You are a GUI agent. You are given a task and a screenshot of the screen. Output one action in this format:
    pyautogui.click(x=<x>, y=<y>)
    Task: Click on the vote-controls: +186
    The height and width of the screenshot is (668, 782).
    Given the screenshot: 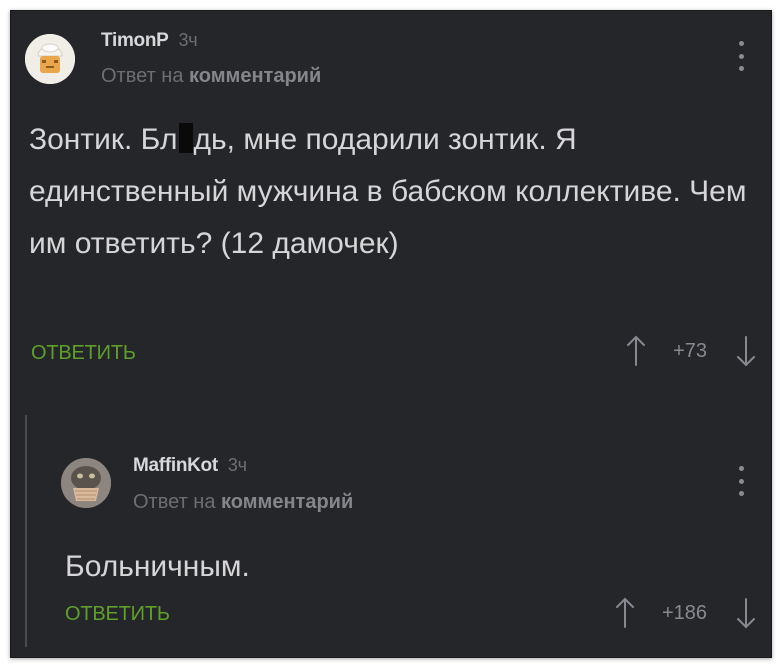 What is the action you would take?
    pyautogui.click(x=685, y=613)
    